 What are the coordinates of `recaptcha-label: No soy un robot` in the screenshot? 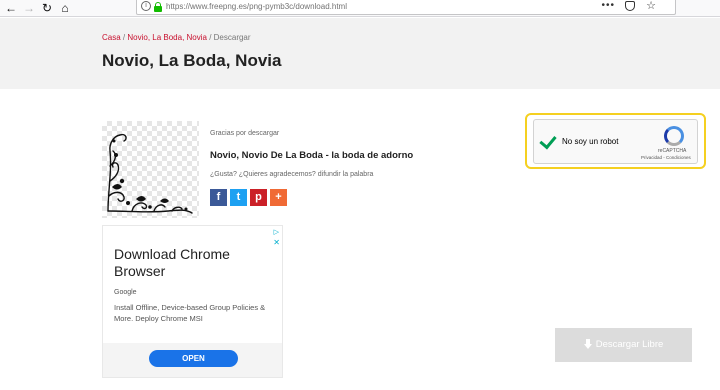 It's located at (590, 141).